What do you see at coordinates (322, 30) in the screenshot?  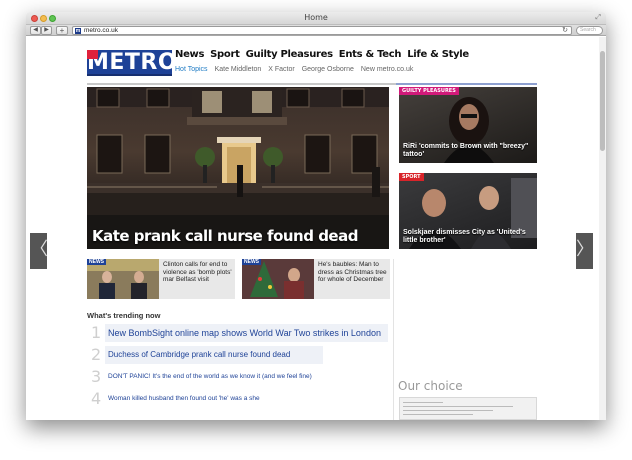 I see `address-bar: m metro.co.uk ↻` at bounding box center [322, 30].